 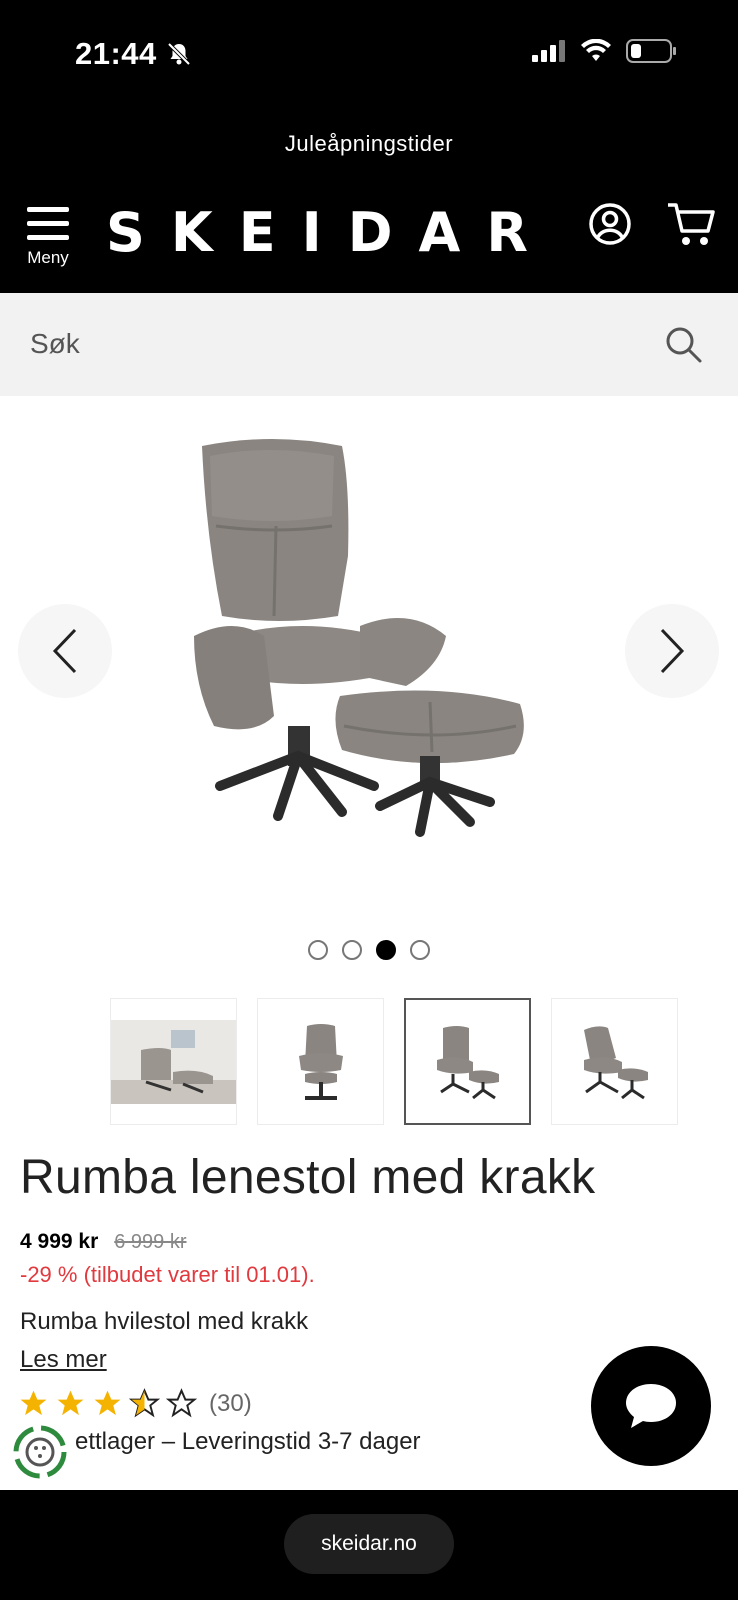 I want to click on discount-text: -29 % (tilbudet varer til 01.01)., so click(x=167, y=1274).